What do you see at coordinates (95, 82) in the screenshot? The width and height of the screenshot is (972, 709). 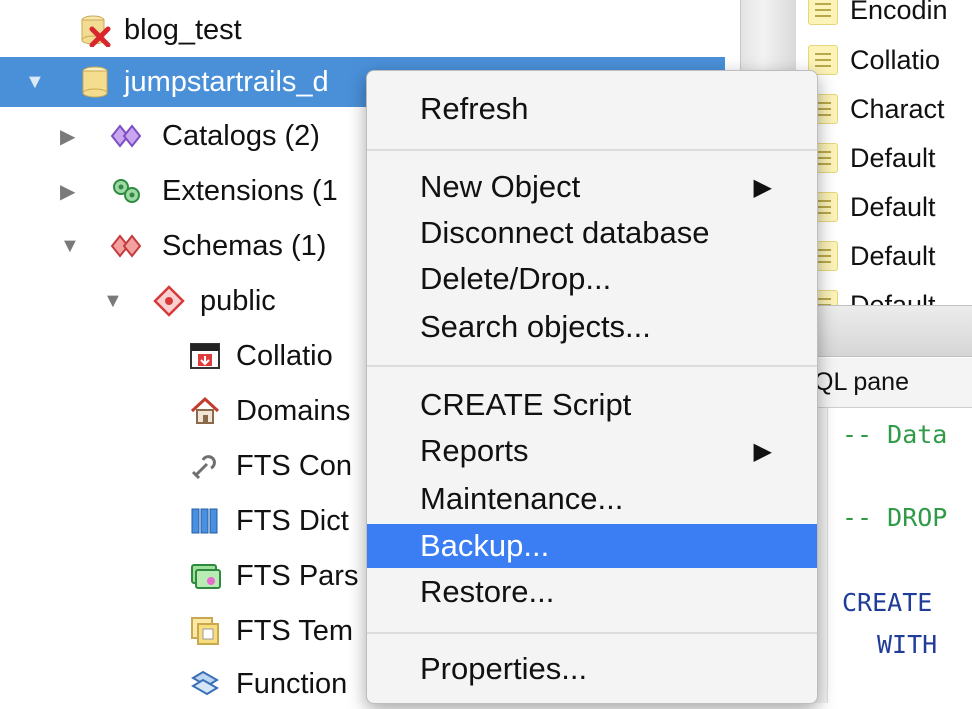 I see `database-icon` at bounding box center [95, 82].